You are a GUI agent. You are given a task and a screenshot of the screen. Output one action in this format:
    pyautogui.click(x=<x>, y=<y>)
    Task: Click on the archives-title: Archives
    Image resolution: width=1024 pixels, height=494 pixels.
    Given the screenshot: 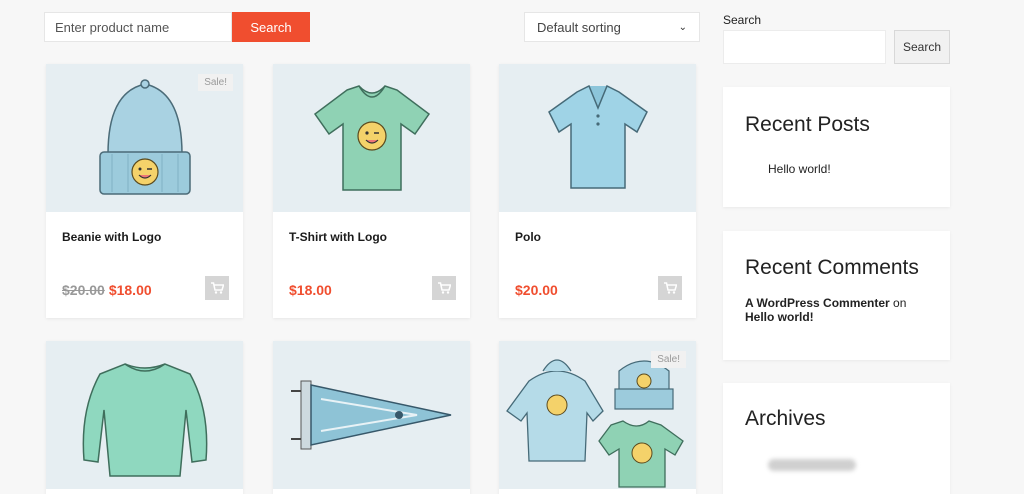 What is the action you would take?
    pyautogui.click(x=785, y=418)
    